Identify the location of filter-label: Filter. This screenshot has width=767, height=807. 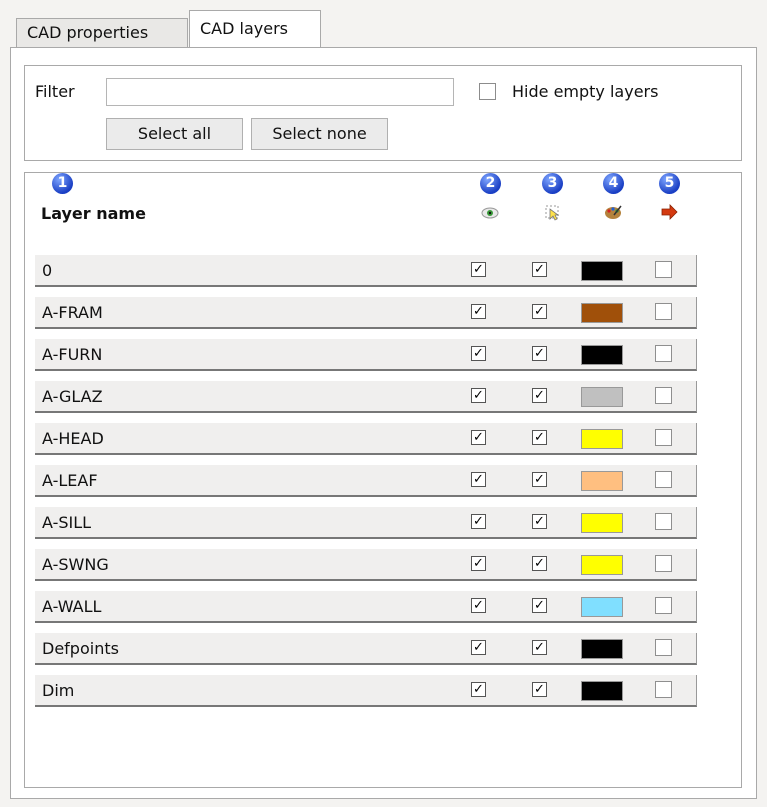
(55, 91).